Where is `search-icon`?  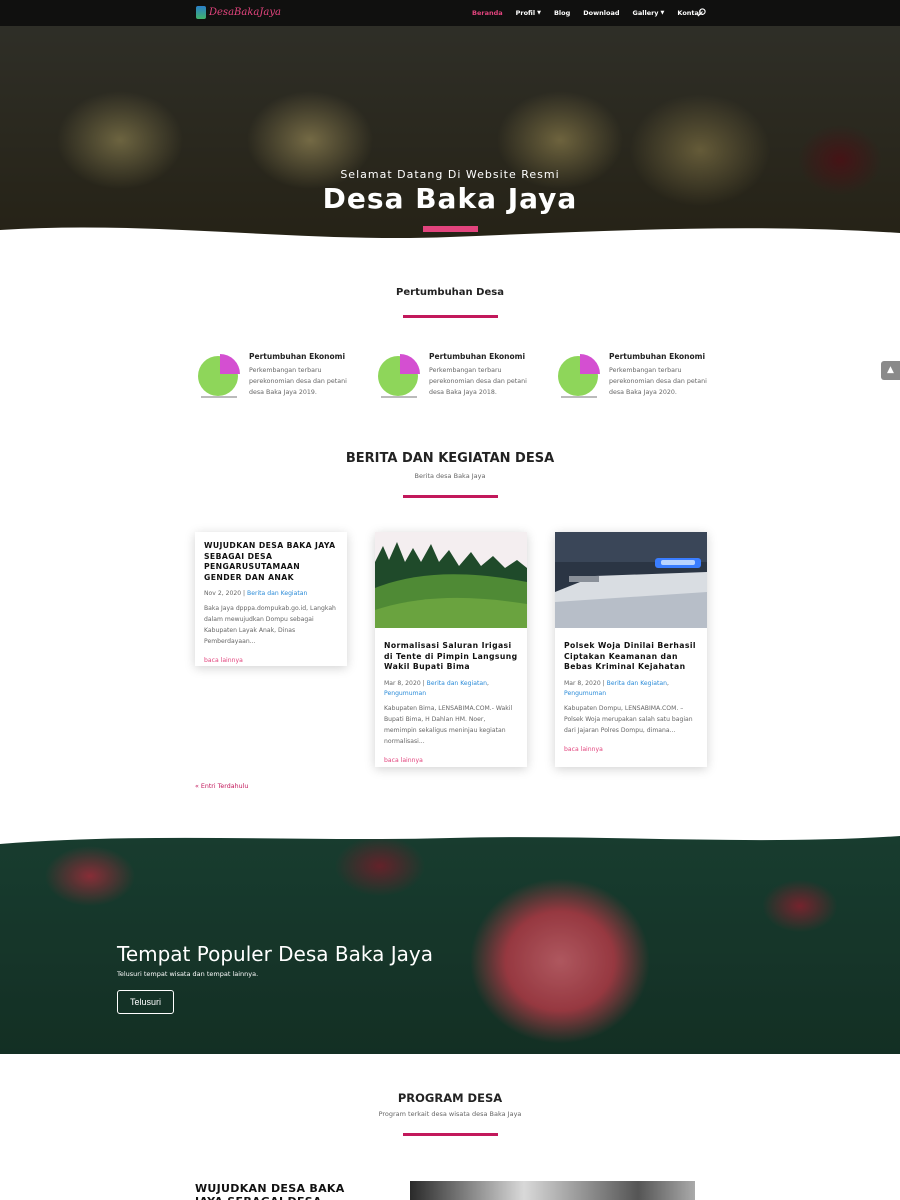 search-icon is located at coordinates (701, 12).